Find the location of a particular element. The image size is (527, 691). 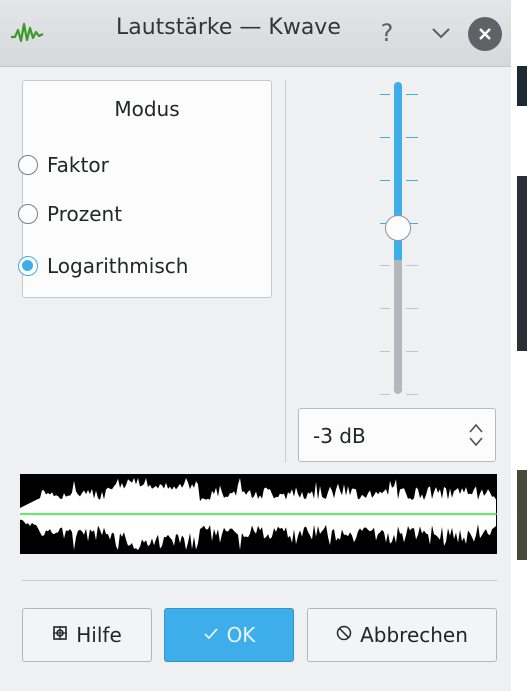

slider-handle is located at coordinates (398, 228).